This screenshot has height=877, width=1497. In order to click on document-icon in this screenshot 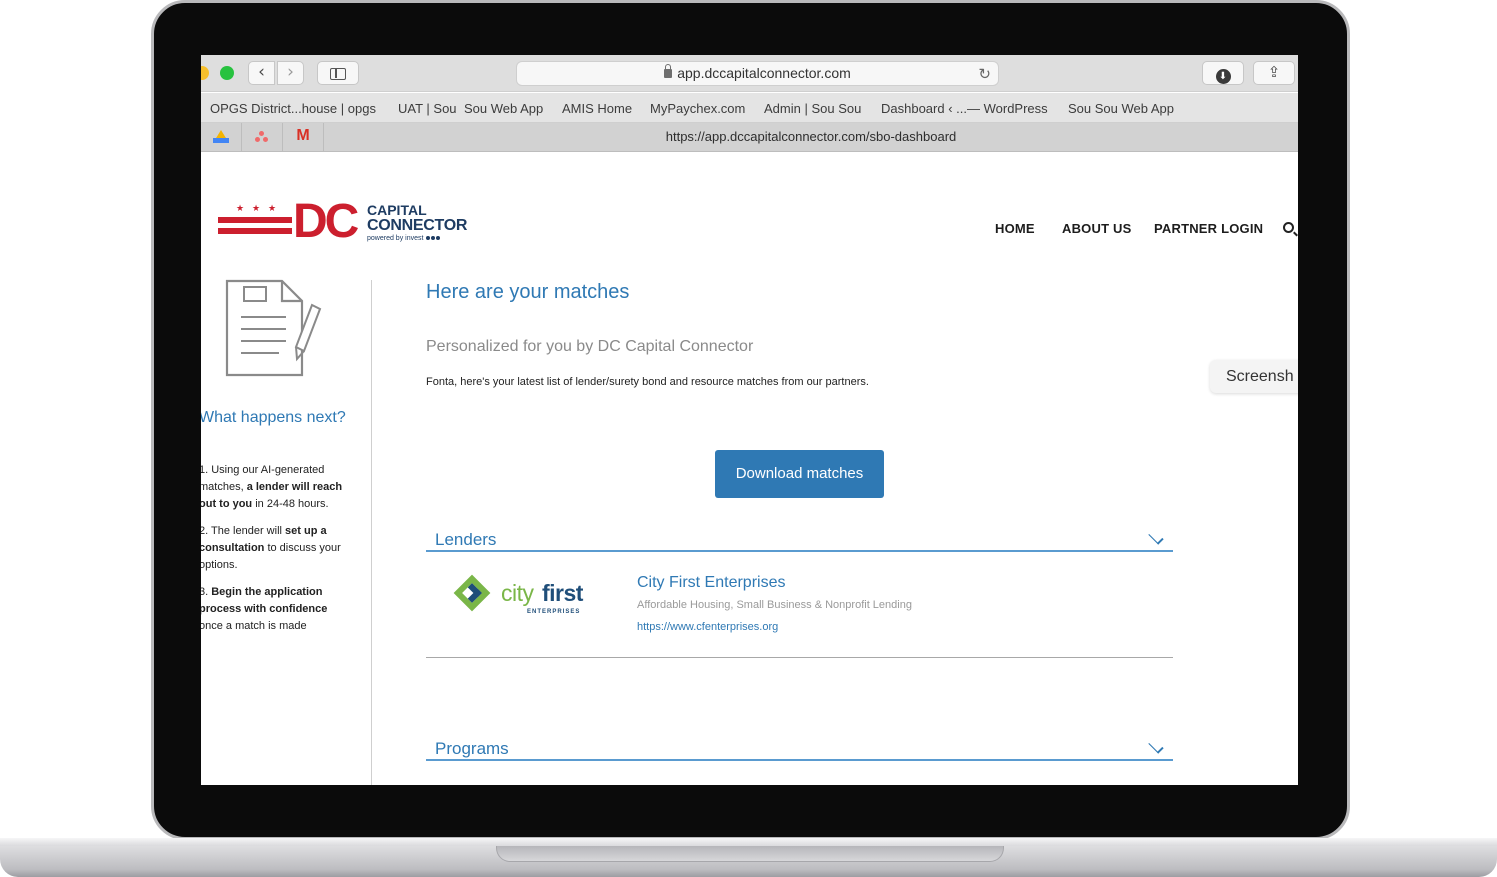, I will do `click(273, 328)`.